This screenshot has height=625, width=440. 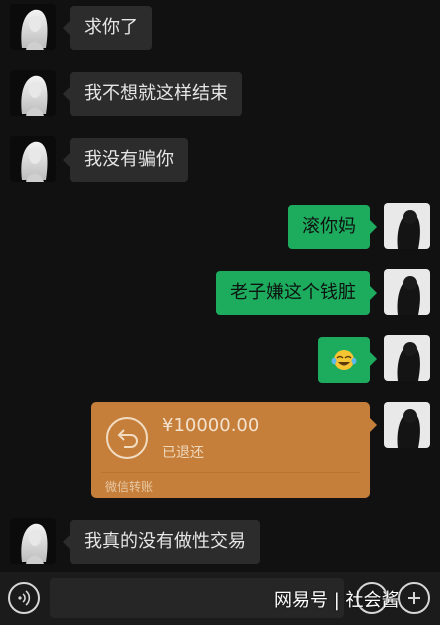 I want to click on transfer-card: ¥10000.00 已退还 微信转账, so click(x=234, y=450).